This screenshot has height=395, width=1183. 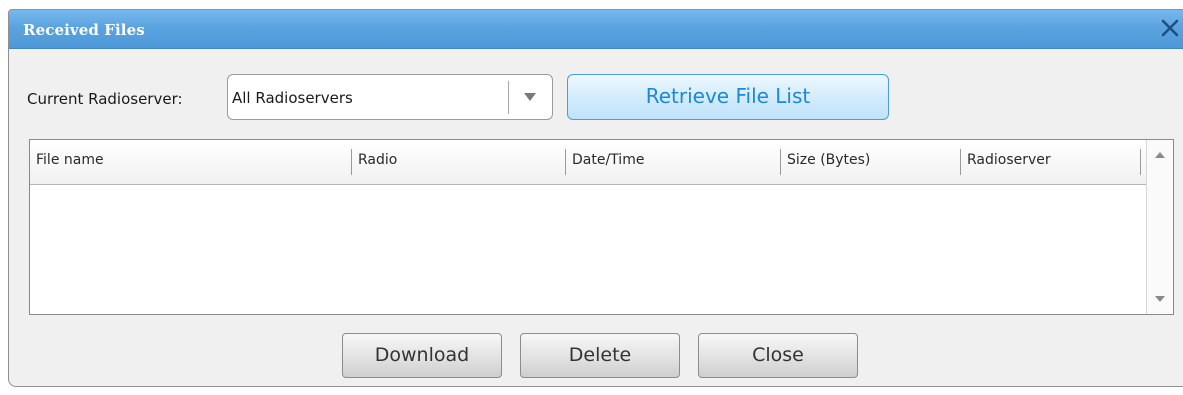 What do you see at coordinates (84, 30) in the screenshot?
I see `dialog-title: Received Files` at bounding box center [84, 30].